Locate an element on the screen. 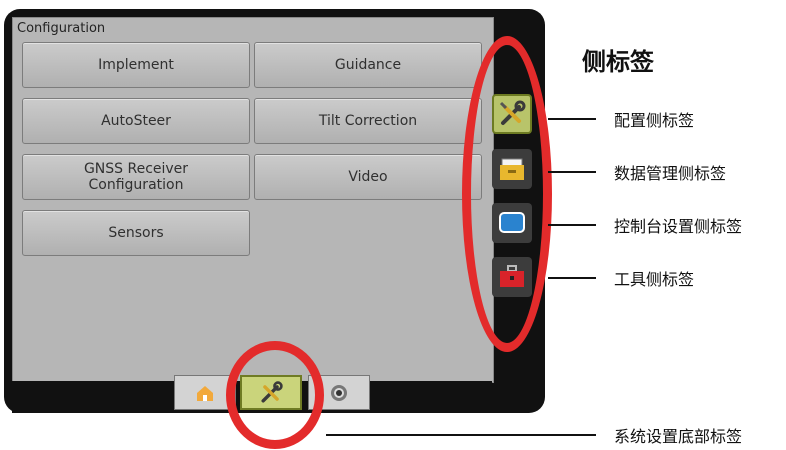 The image size is (786, 450). home-icon is located at coordinates (205, 393).